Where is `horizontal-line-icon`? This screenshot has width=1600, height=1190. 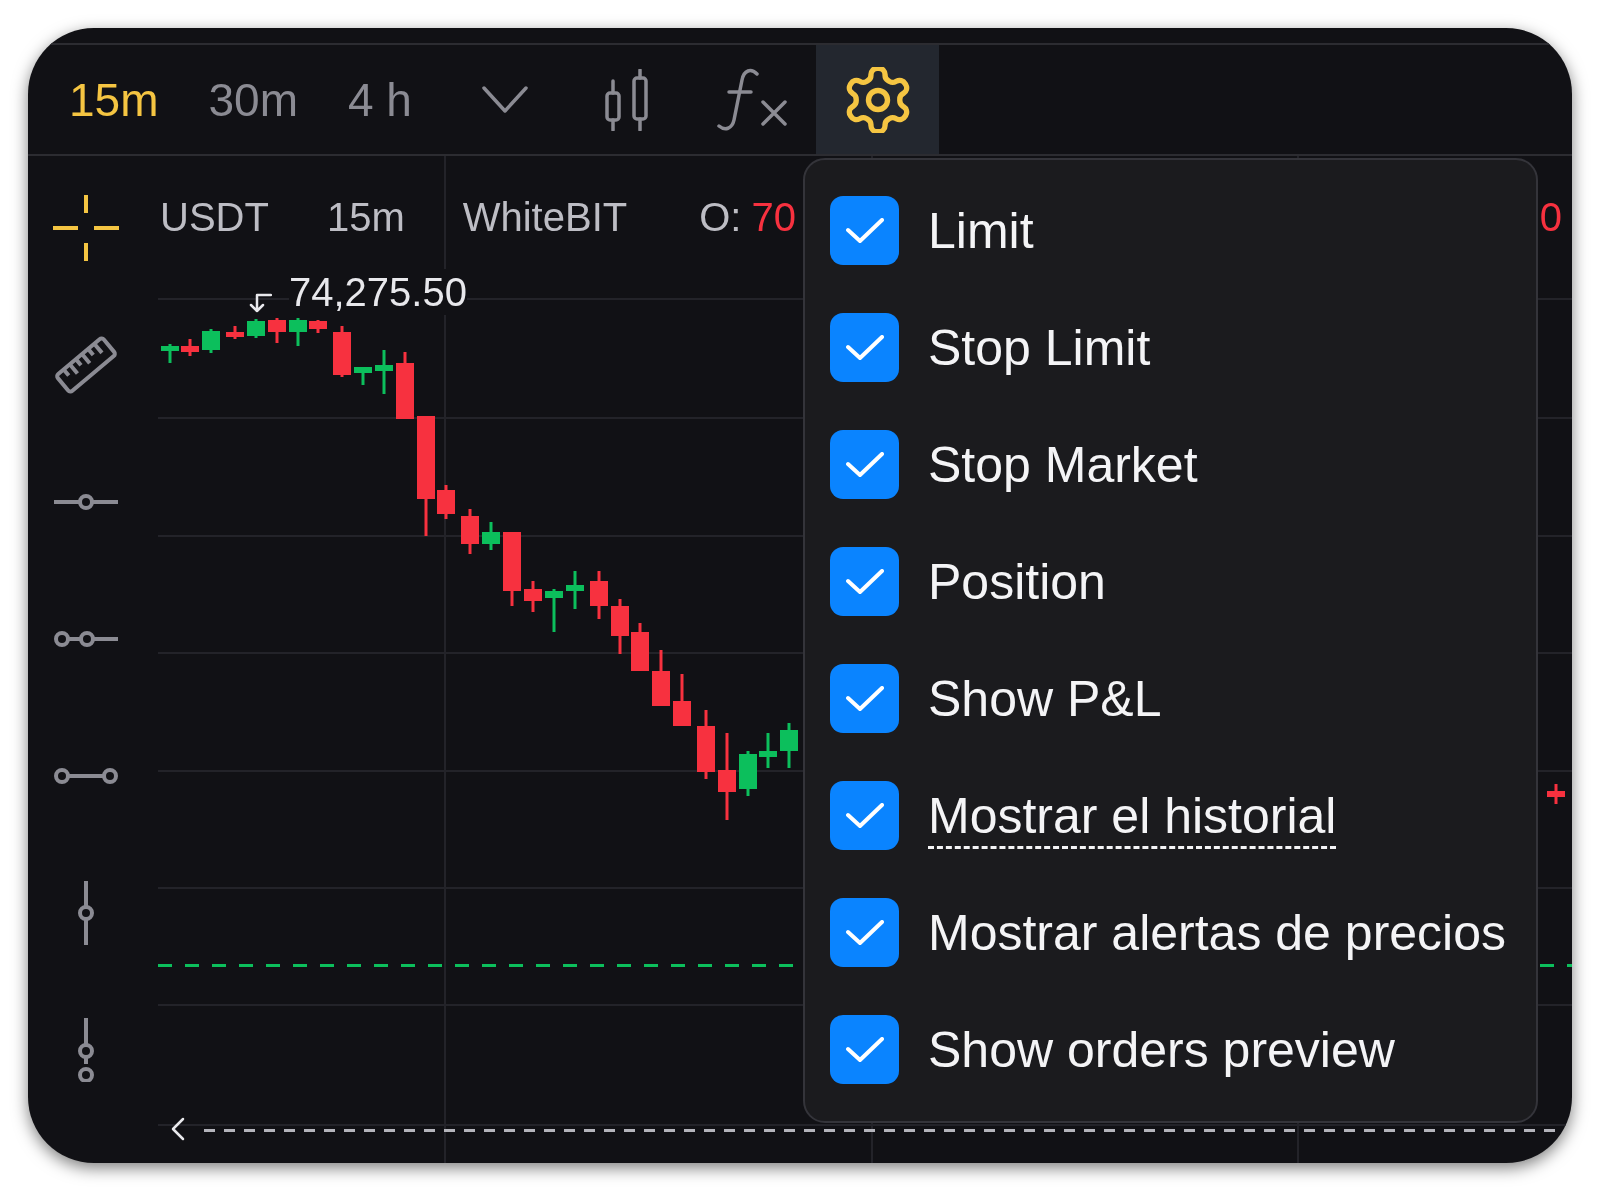 horizontal-line-icon is located at coordinates (86, 501).